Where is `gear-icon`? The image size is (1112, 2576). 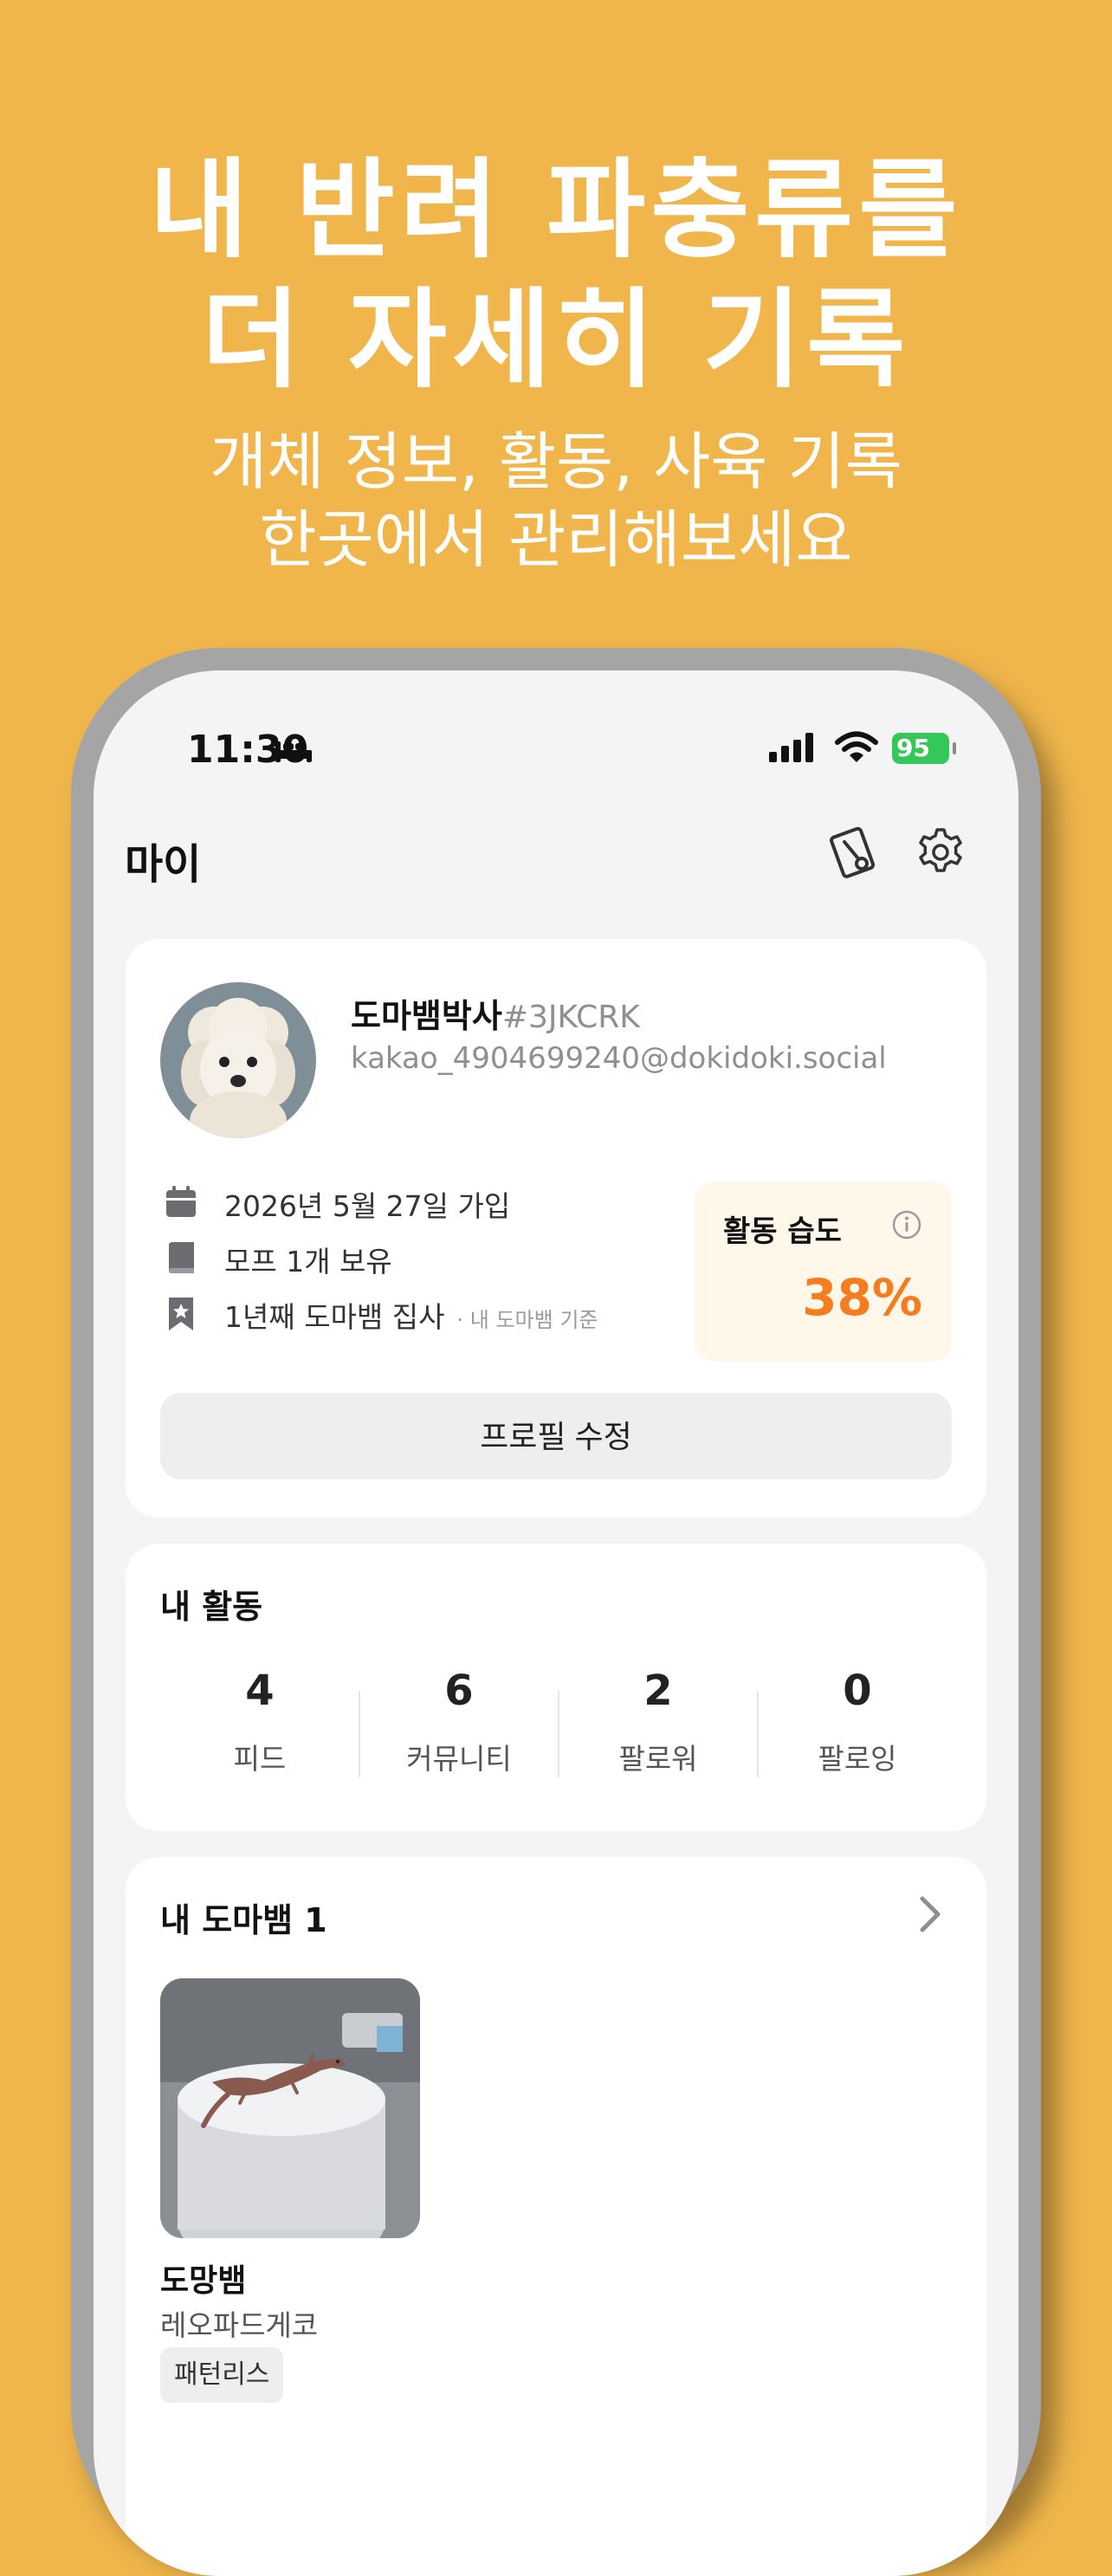 gear-icon is located at coordinates (940, 852).